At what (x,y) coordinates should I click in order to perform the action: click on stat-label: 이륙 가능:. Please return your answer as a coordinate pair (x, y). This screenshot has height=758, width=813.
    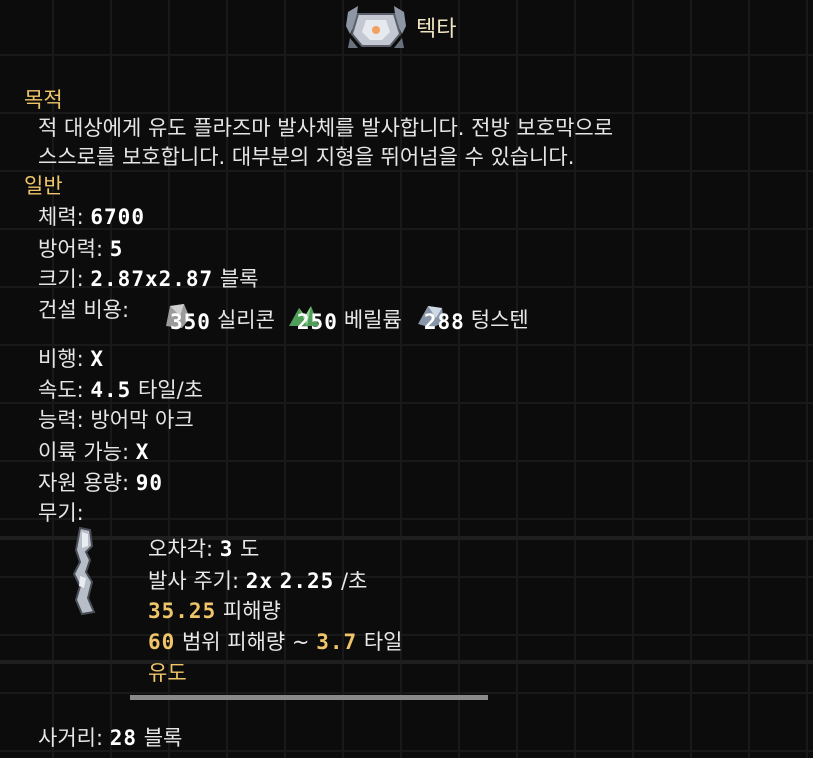
    Looking at the image, I should click on (87, 452).